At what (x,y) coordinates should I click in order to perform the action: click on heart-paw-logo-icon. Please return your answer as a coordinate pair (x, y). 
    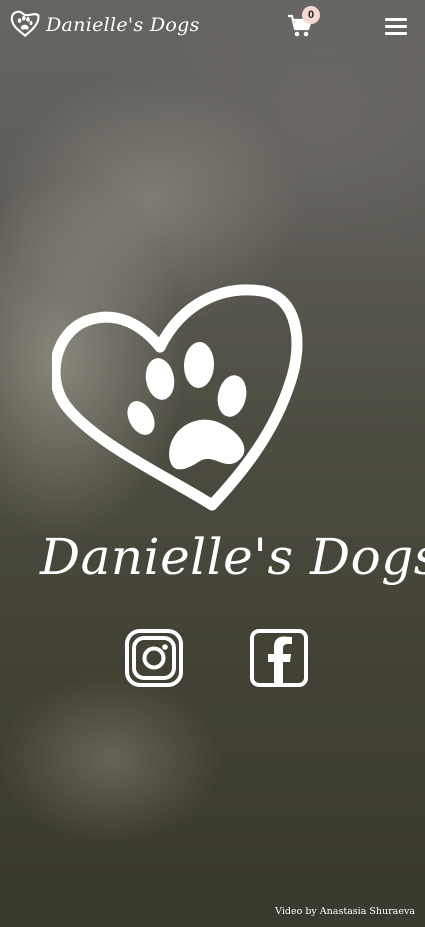
    Looking at the image, I should click on (25, 25).